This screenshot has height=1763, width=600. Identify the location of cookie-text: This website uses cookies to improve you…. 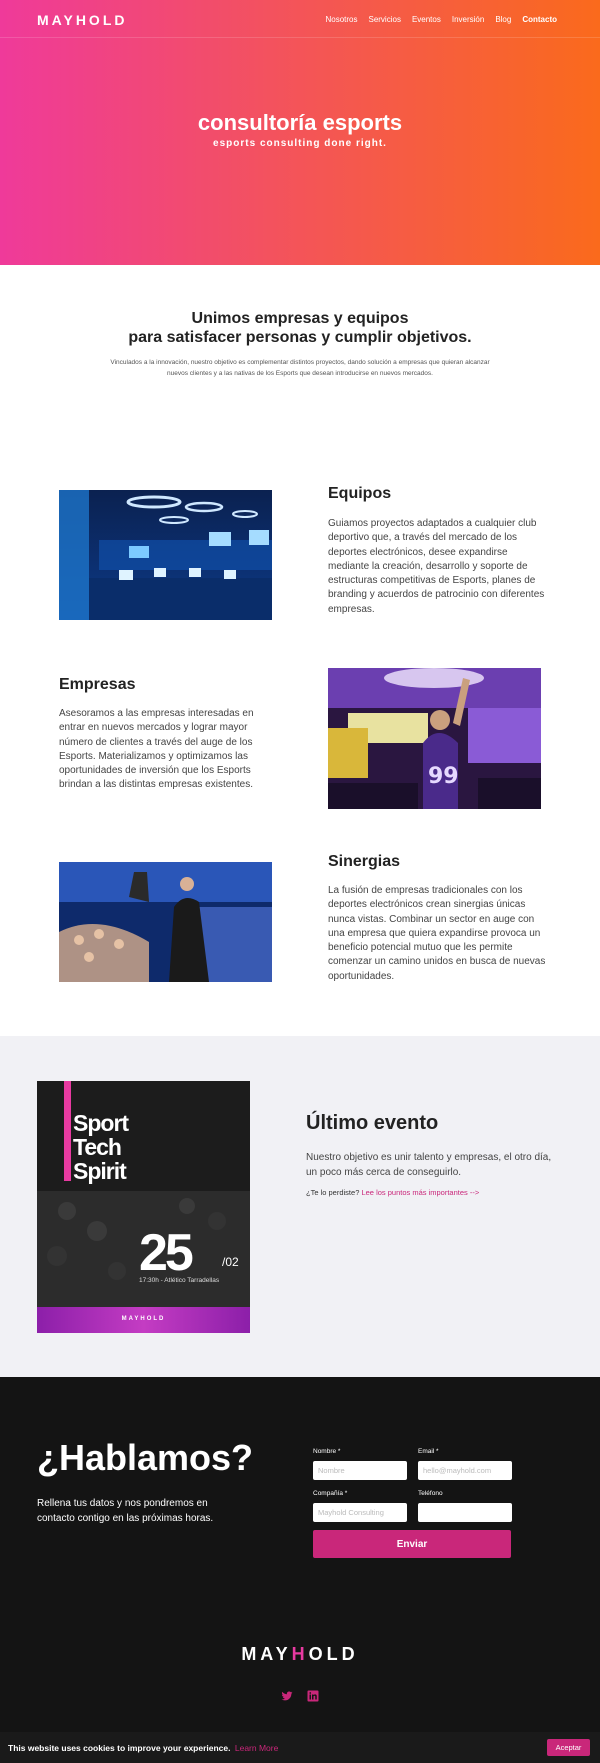
(119, 1748).